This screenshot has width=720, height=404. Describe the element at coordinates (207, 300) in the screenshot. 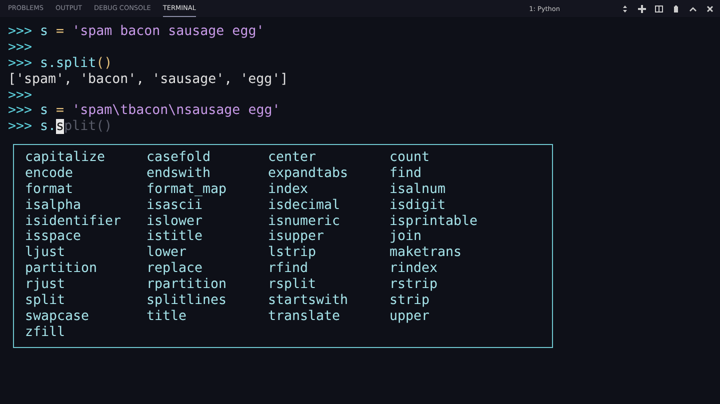

I see `completion-item: splitlines` at that location.